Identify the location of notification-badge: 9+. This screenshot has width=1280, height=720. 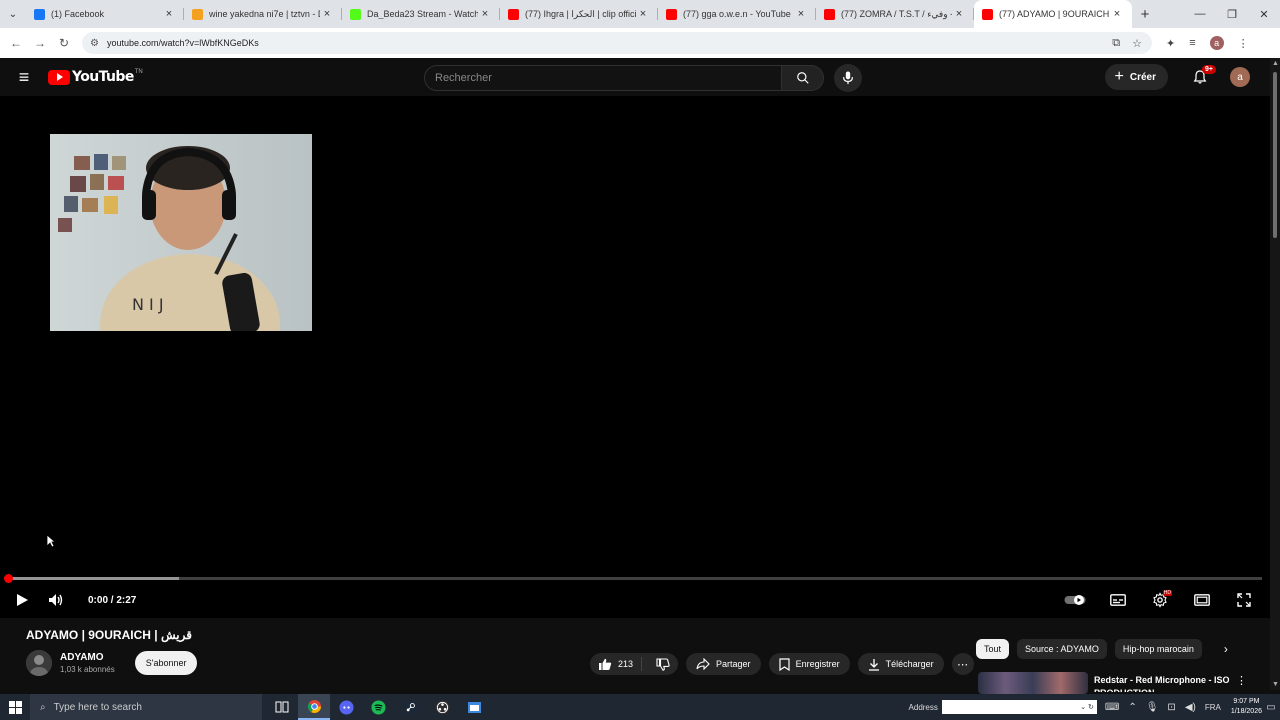
(1209, 69).